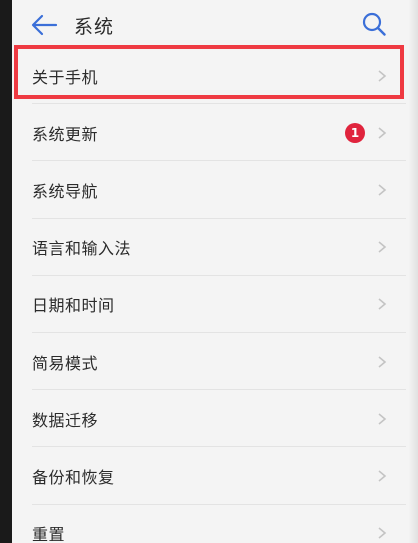  Describe the element at coordinates (65, 77) in the screenshot. I see `item-label: 关于手机` at that location.